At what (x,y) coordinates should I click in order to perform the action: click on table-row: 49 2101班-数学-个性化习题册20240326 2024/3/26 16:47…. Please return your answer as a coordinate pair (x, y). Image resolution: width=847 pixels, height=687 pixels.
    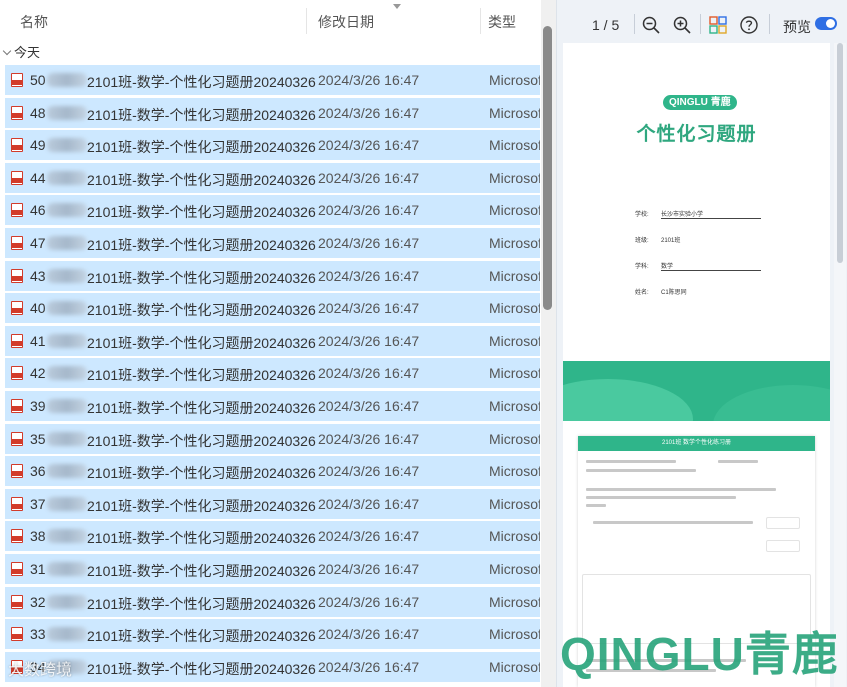
    Looking at the image, I should click on (272, 145).